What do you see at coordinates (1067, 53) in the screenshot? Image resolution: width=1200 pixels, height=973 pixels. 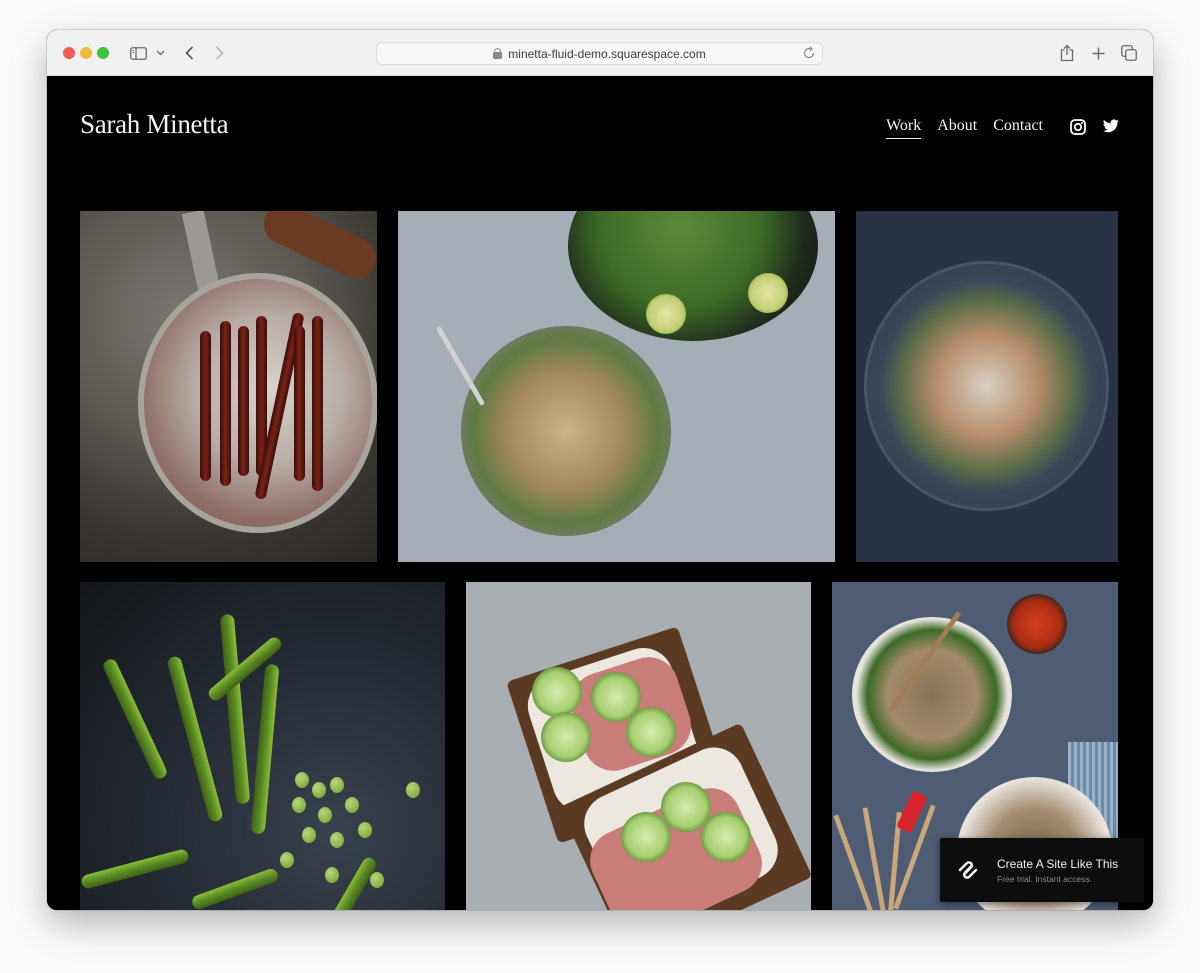 I see `share-icon` at bounding box center [1067, 53].